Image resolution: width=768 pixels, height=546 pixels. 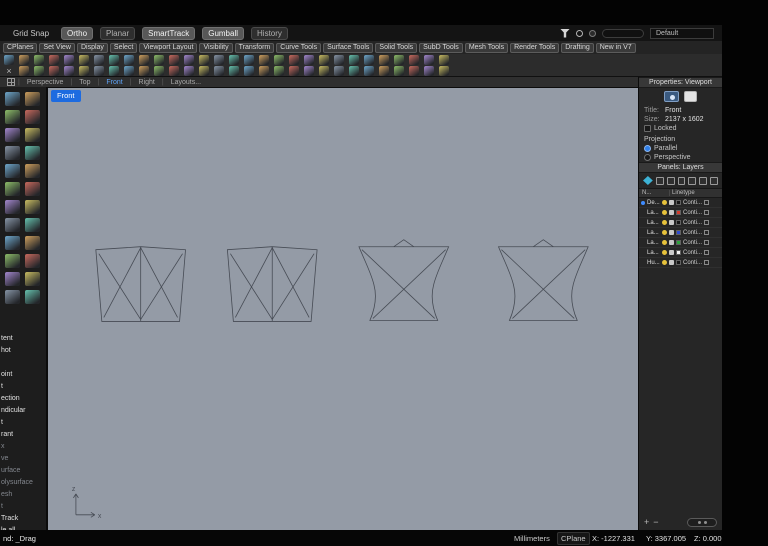 What do you see at coordinates (655, 522) in the screenshot?
I see `remove-layer-button: −` at bounding box center [655, 522].